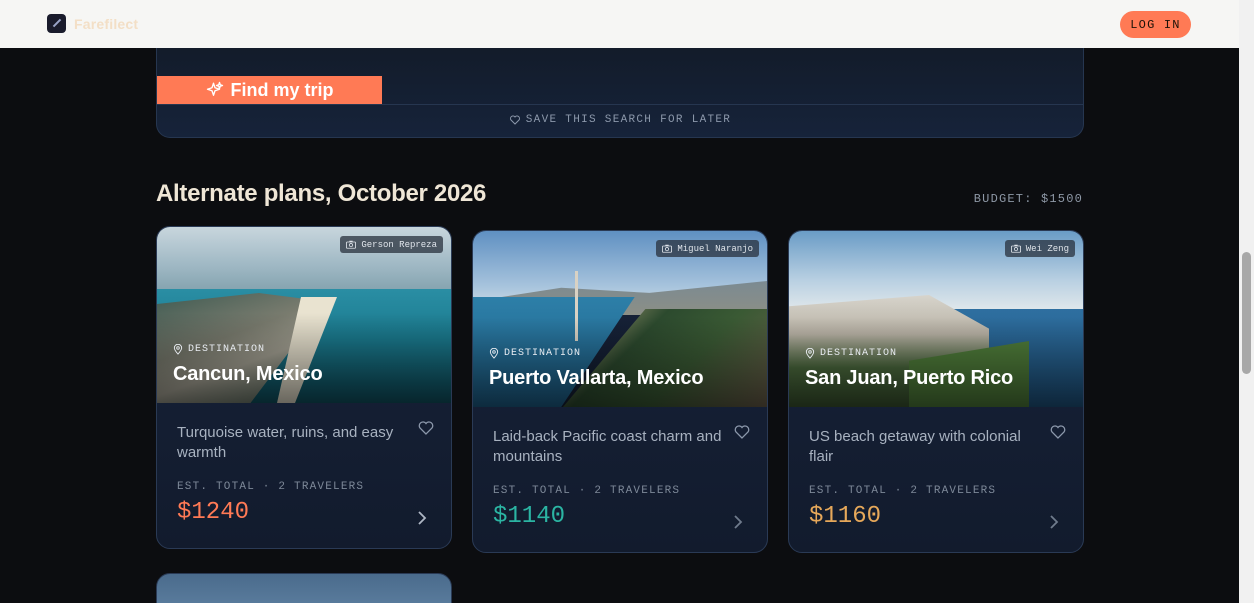 Image resolution: width=1254 pixels, height=603 pixels. I want to click on save-search-link: SAVE THIS SEARCH FOR LATER, so click(620, 120).